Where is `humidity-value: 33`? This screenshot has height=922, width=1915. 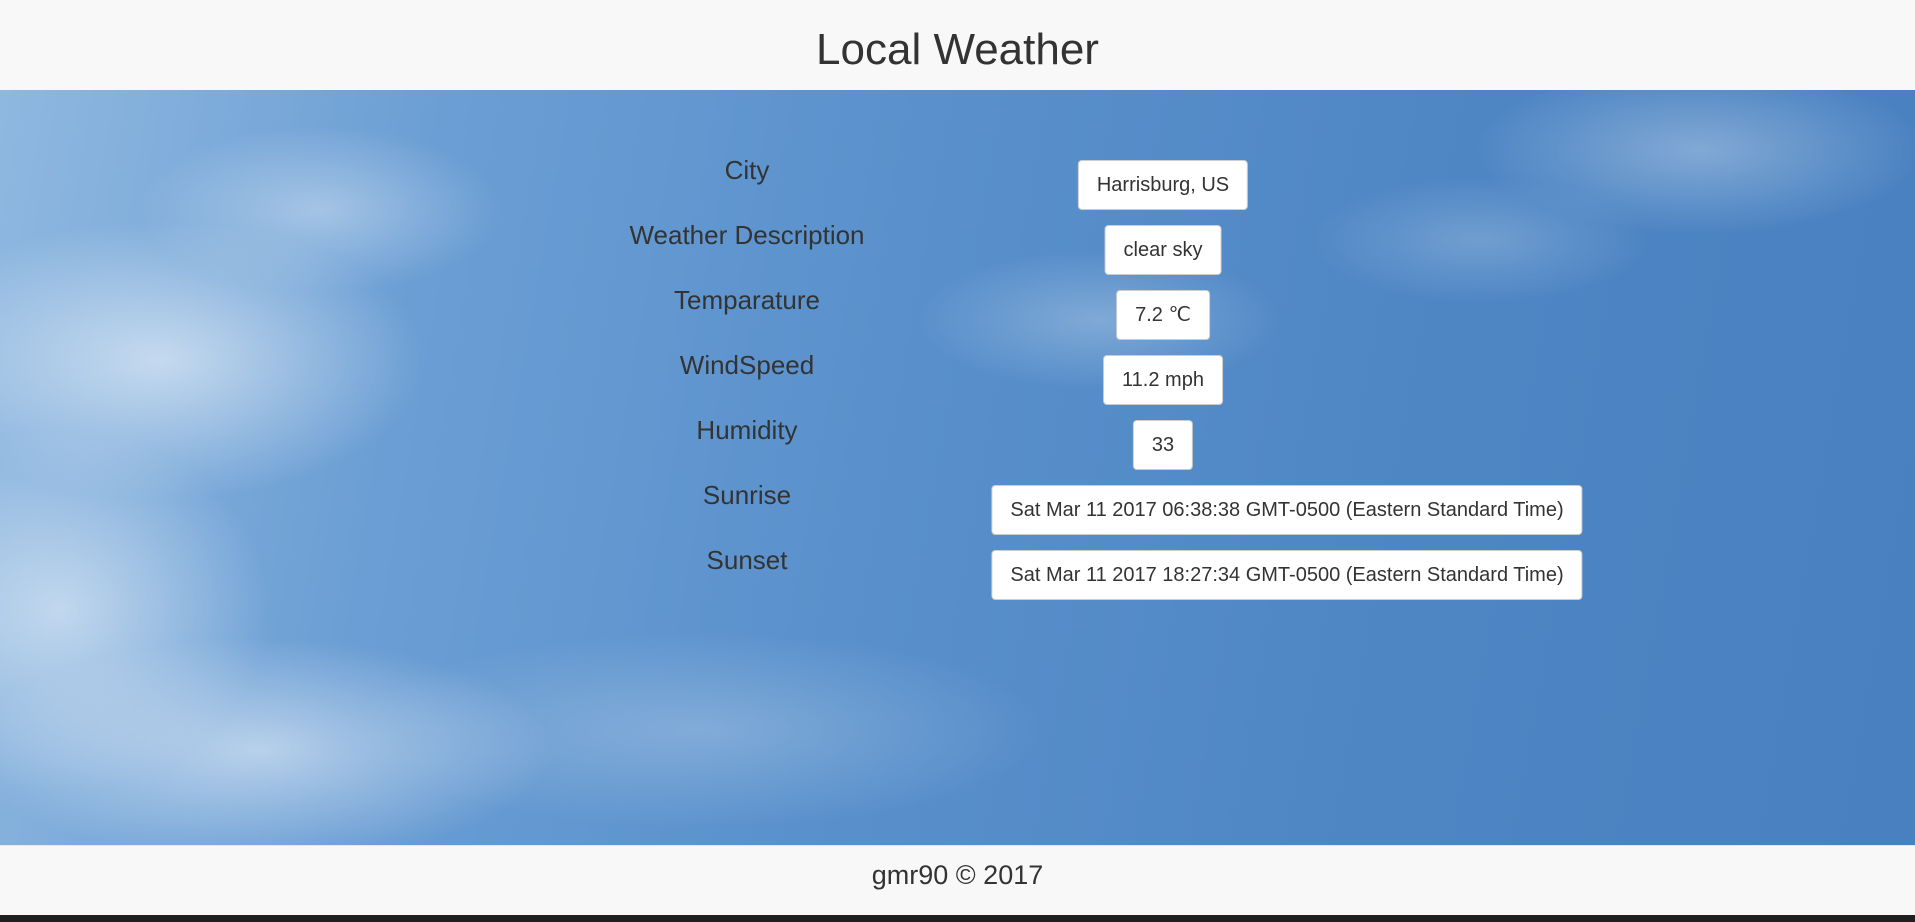
humidity-value: 33 is located at coordinates (1163, 445).